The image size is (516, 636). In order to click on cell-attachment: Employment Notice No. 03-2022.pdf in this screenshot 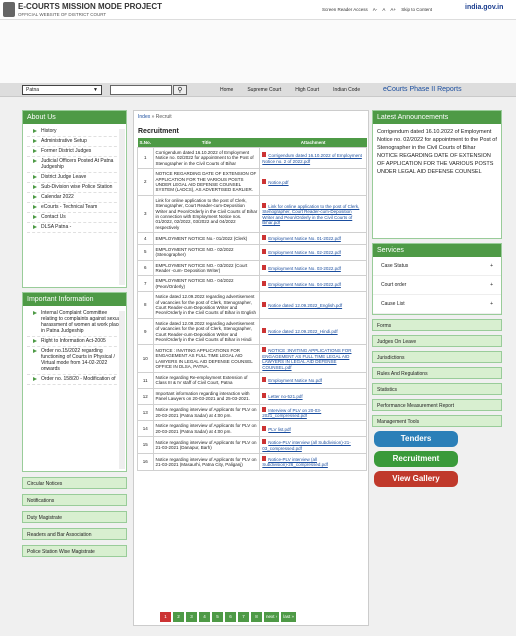, I will do `click(313, 268)`.